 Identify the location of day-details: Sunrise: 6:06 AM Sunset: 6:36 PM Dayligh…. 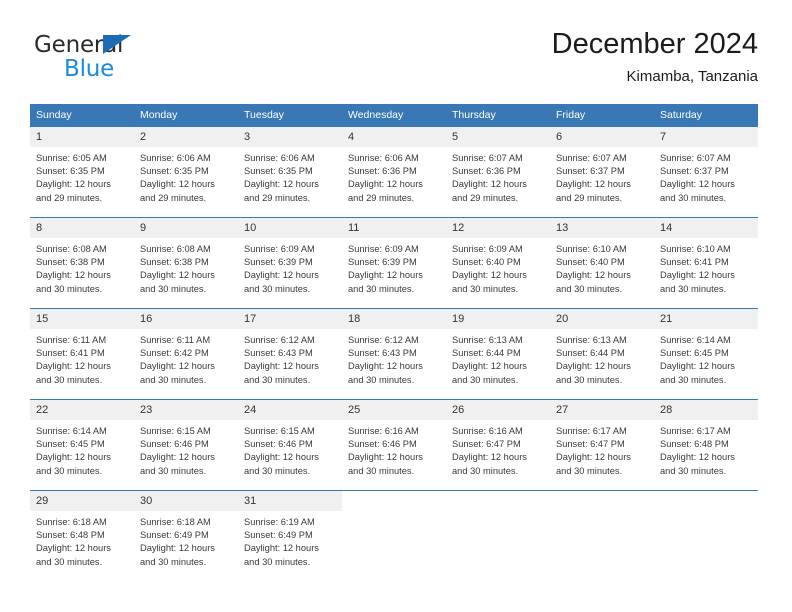
(394, 176).